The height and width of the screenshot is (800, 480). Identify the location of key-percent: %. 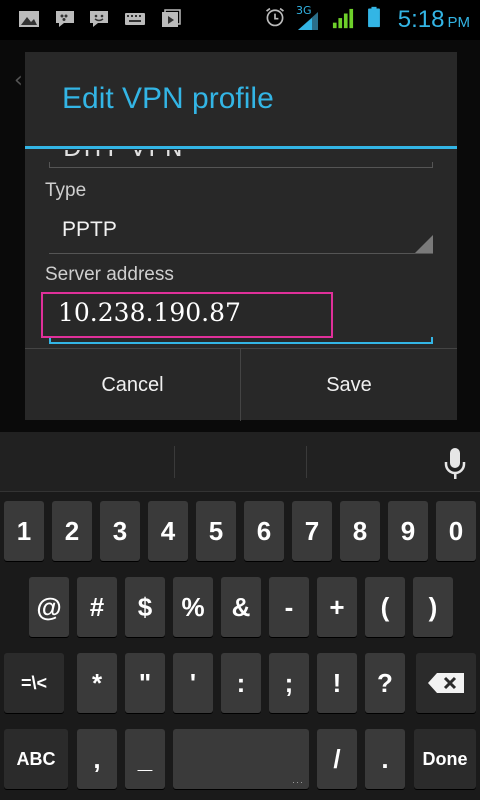
(193, 607).